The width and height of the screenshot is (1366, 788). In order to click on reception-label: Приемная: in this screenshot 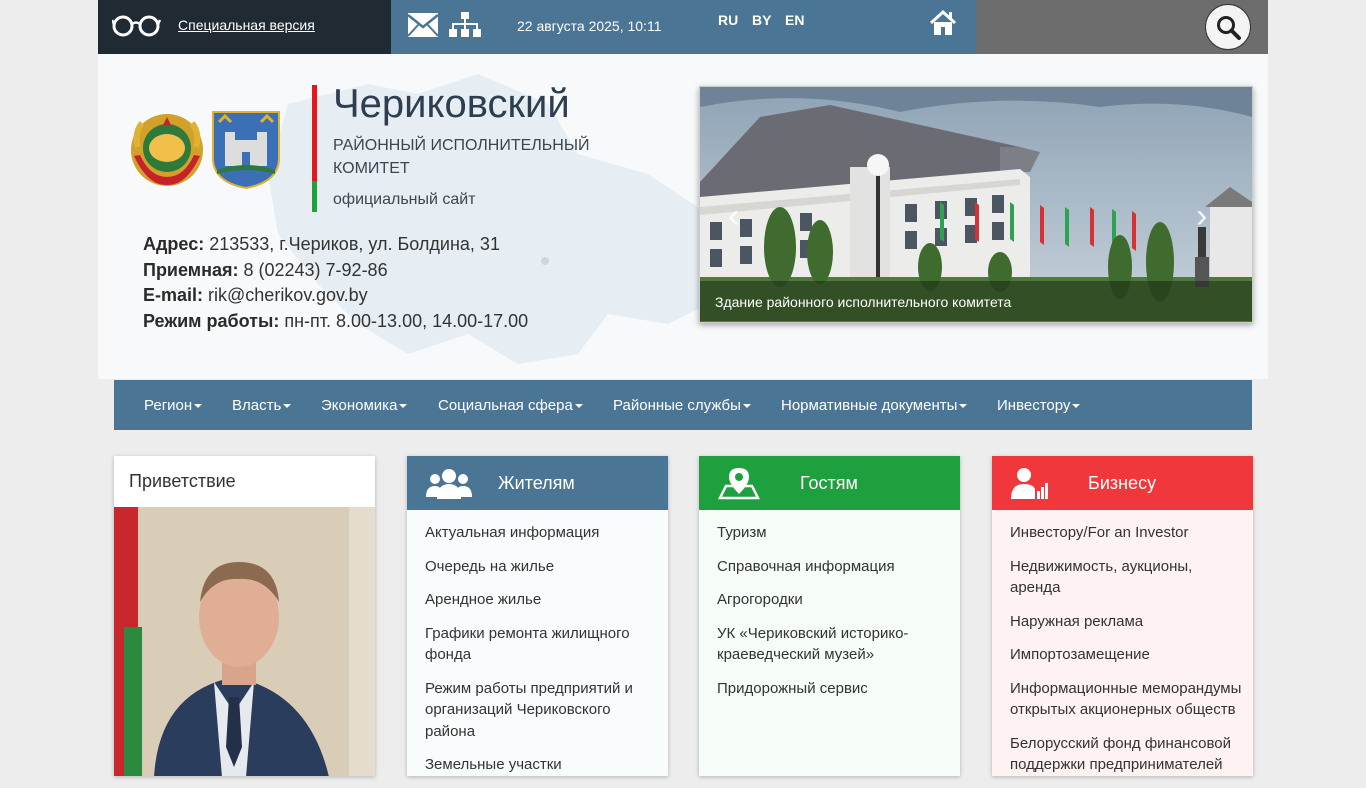, I will do `click(191, 269)`.